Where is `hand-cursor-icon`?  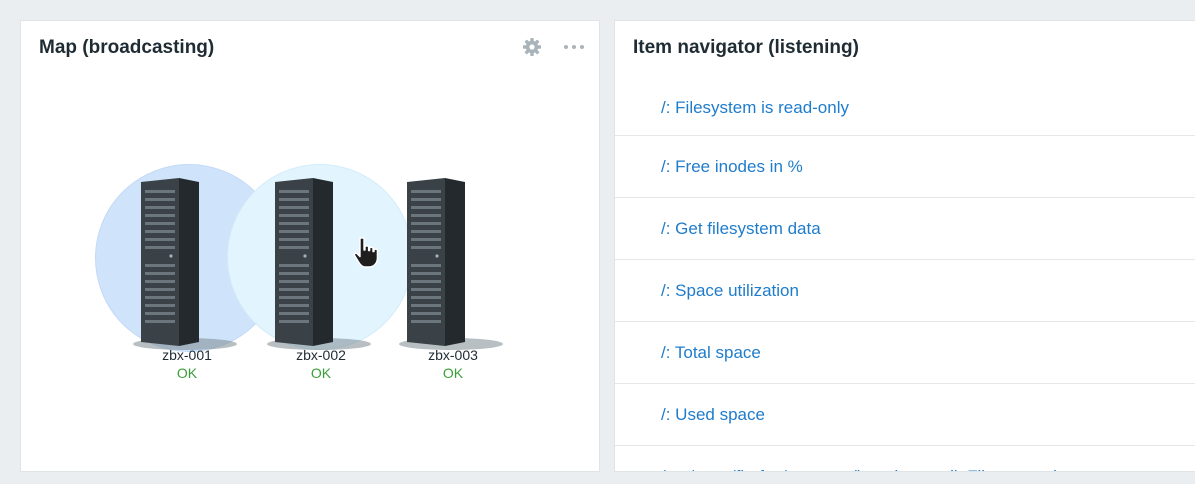 hand-cursor-icon is located at coordinates (366, 252).